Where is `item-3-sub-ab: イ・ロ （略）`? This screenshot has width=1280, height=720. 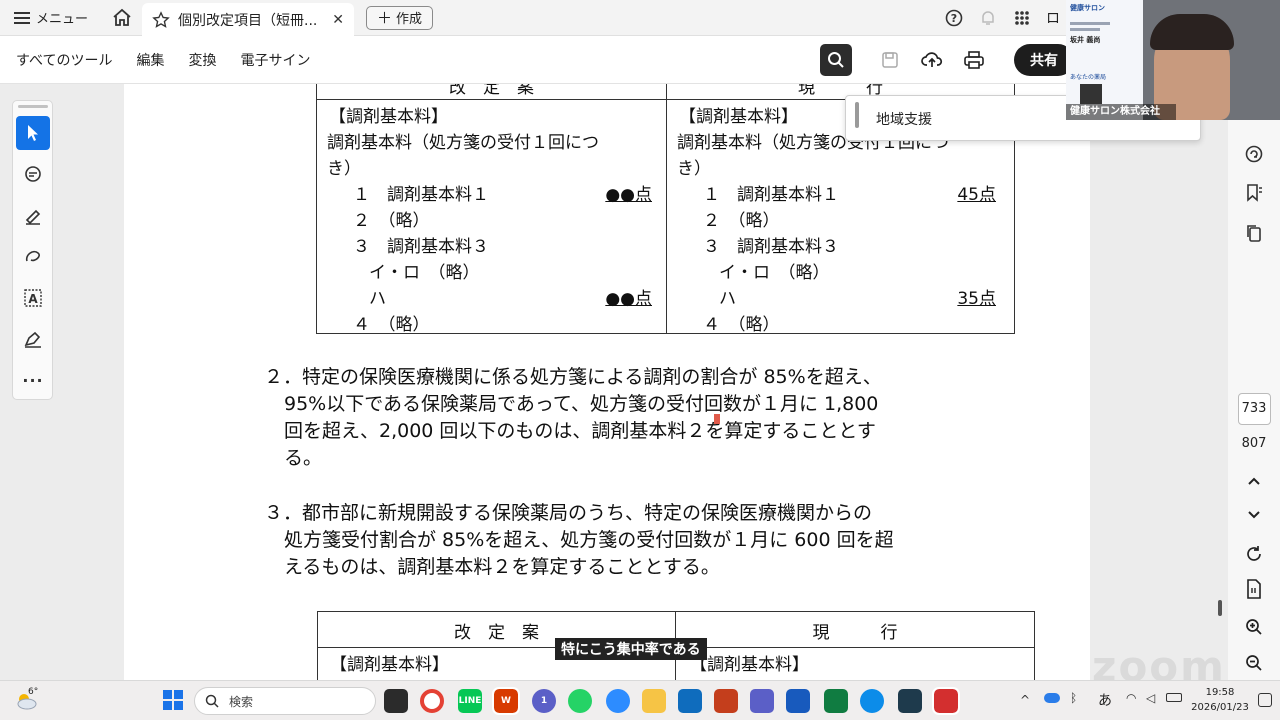 item-3-sub-ab: イ・ロ （略） is located at coordinates (774, 273).